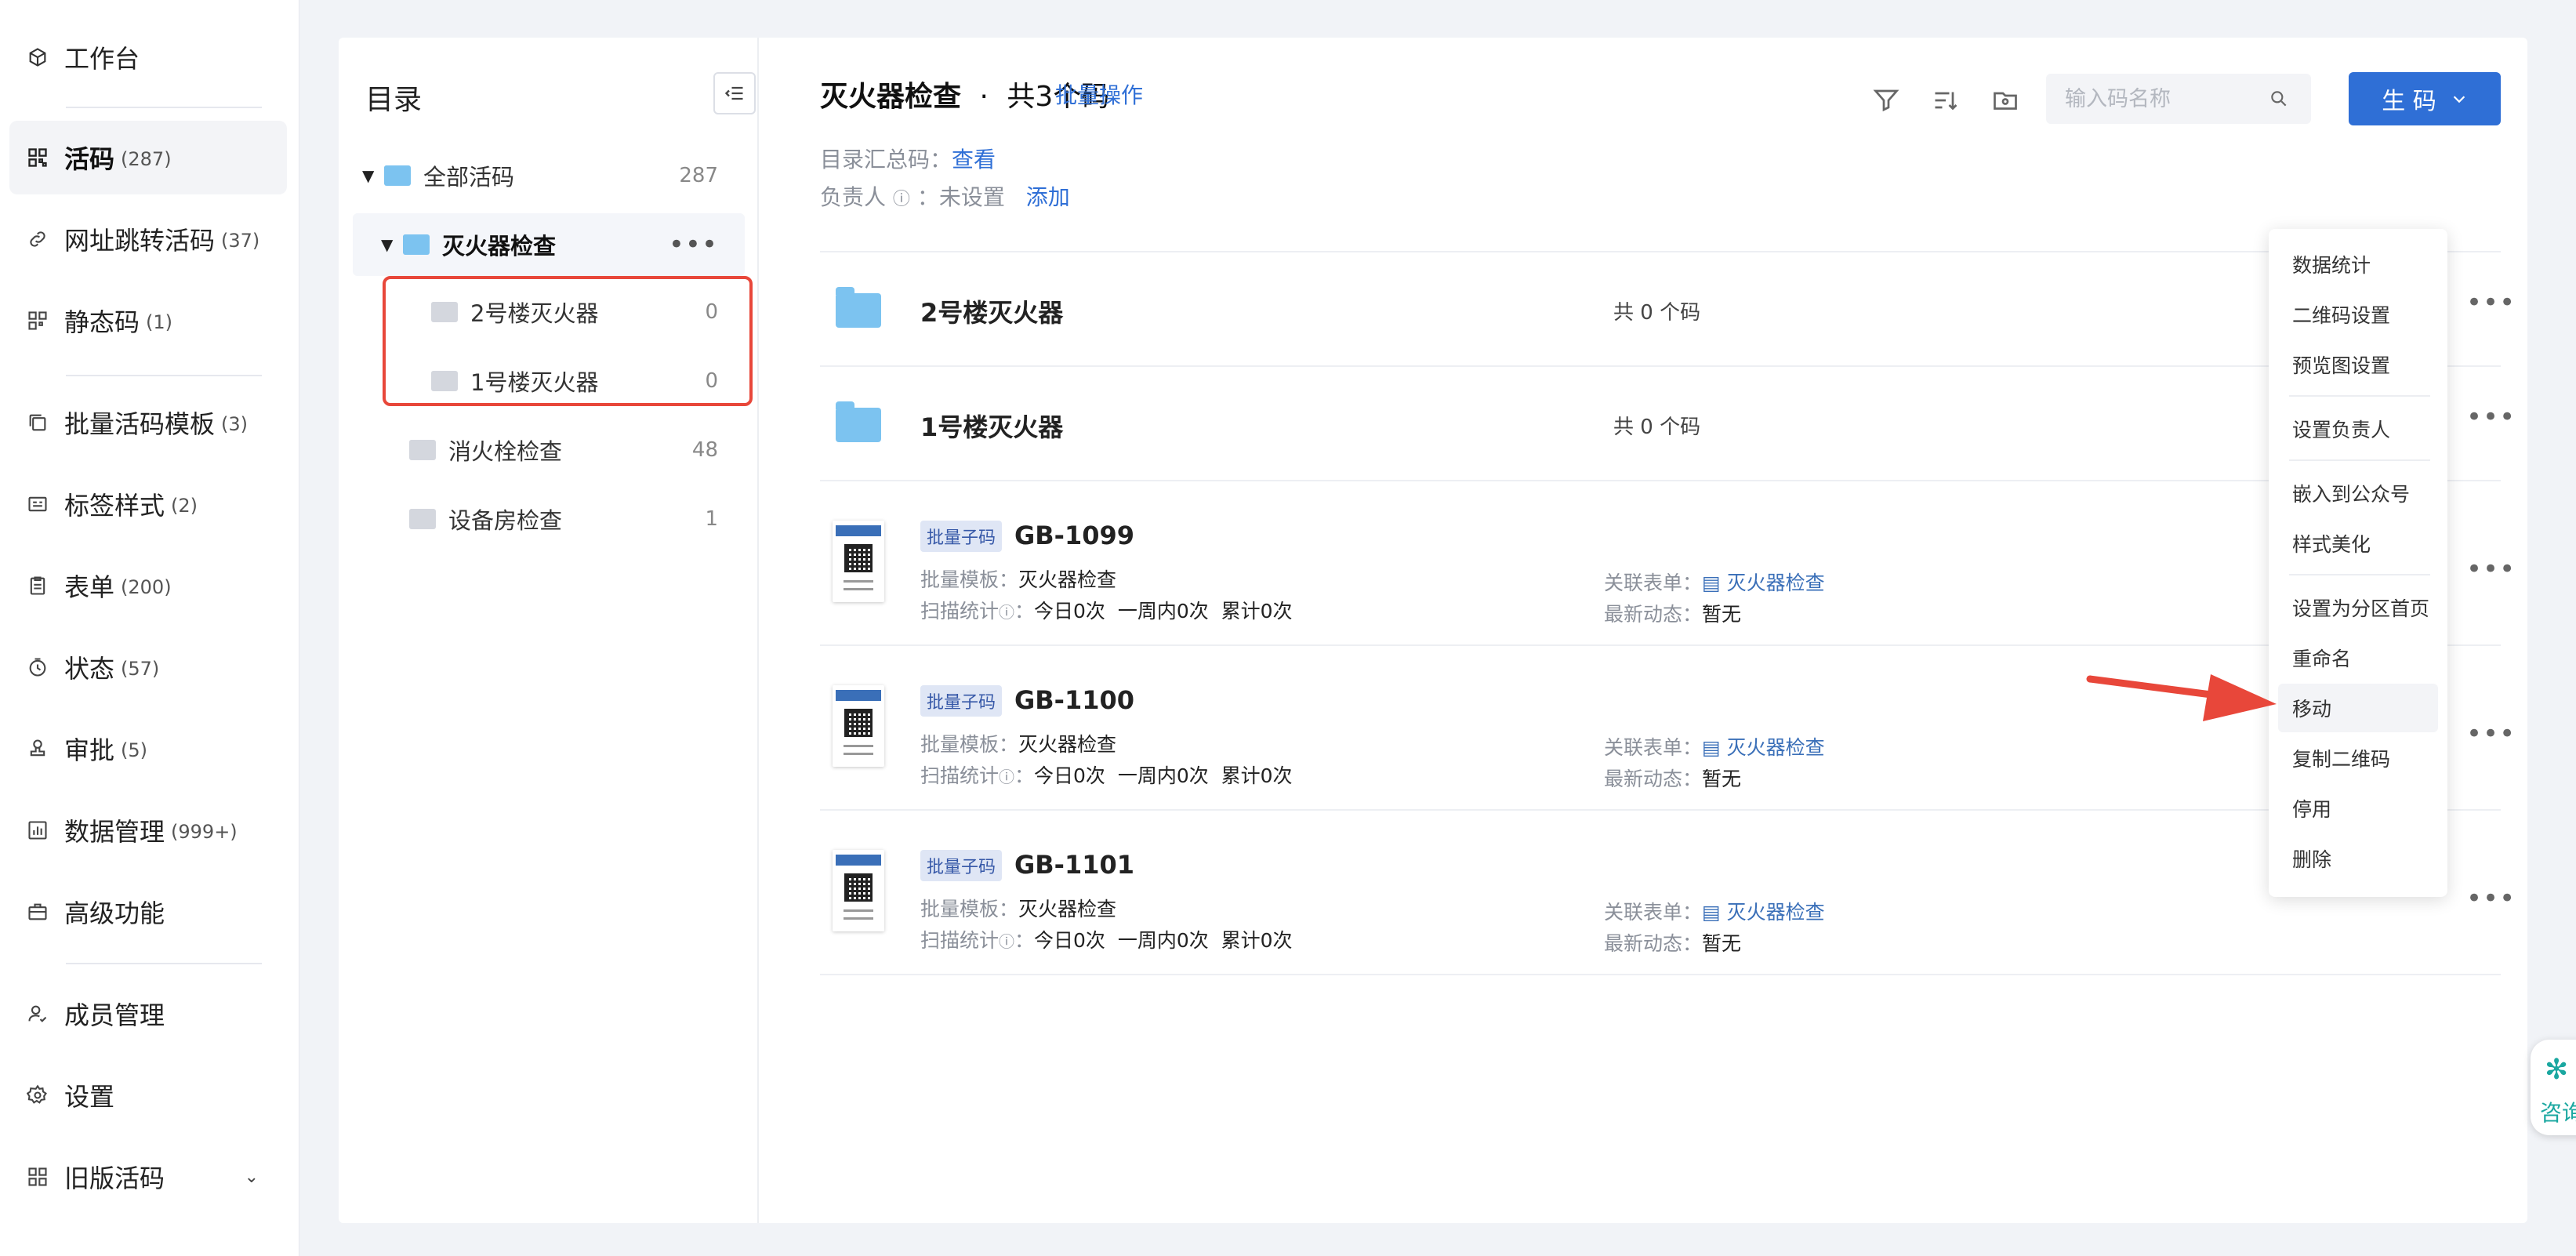  Describe the element at coordinates (2358, 607) in the screenshot. I see `menu-item-set-partition-home: 设置为分区首页` at that location.